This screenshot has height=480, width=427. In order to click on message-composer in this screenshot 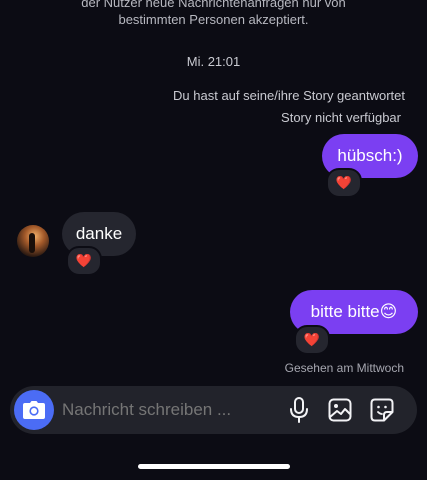, I will do `click(213, 410)`.